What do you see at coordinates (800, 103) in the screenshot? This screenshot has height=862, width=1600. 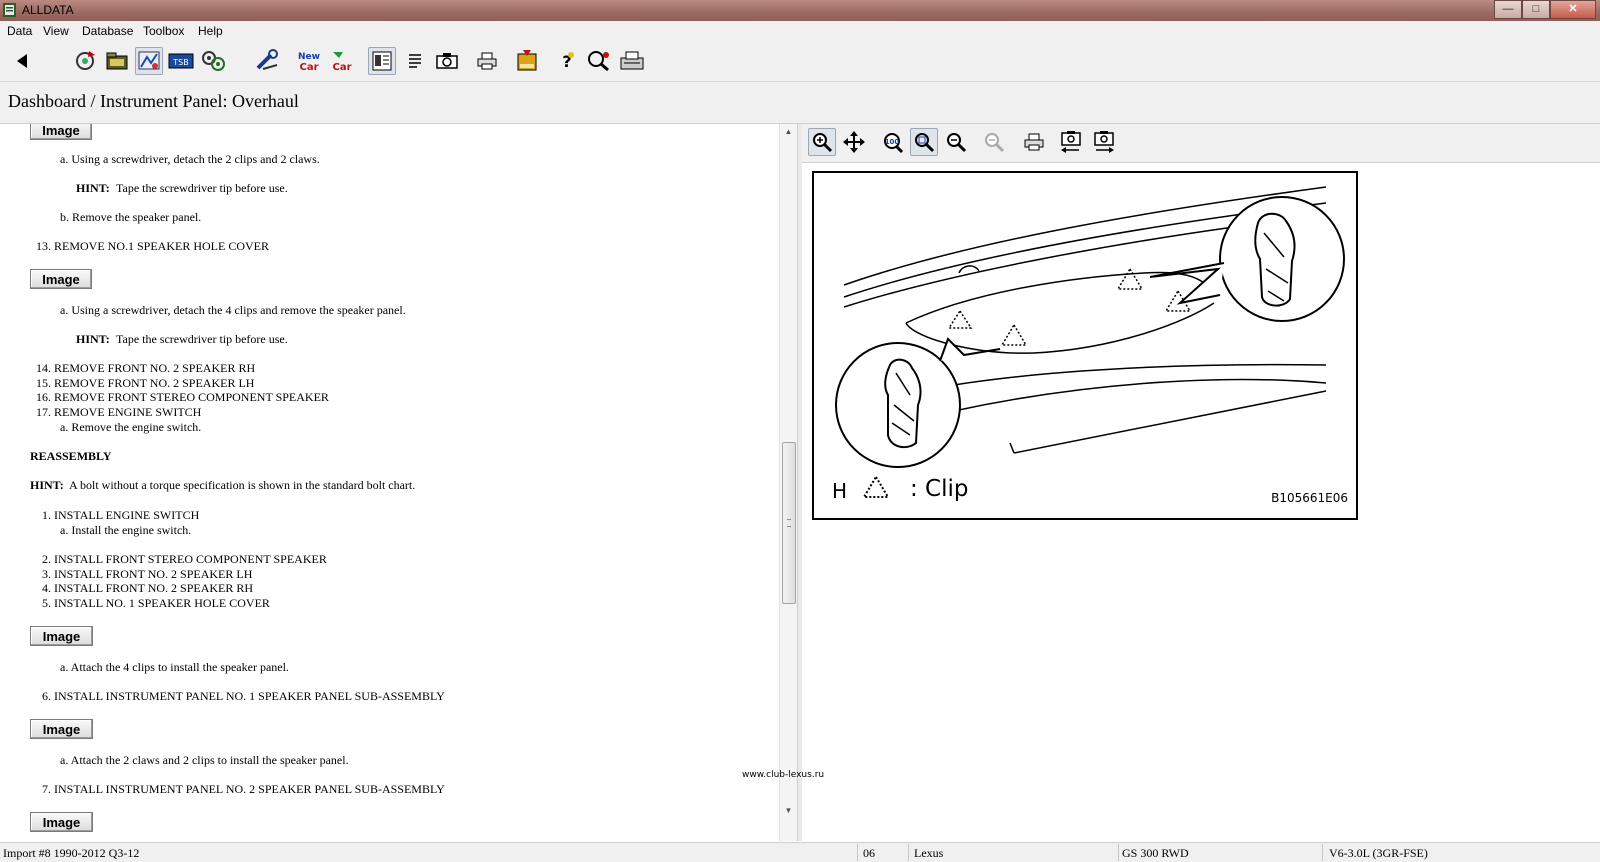 I see `breadcrumb: Dashboard / Instrument Panel: Overhaul` at bounding box center [800, 103].